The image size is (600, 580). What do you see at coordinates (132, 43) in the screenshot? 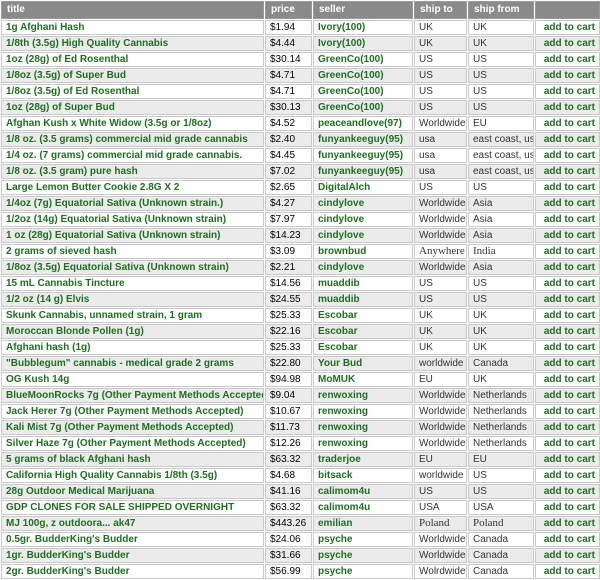
I see `listing-title-link: 1/8th (3.5g) High Quality Cannabis` at bounding box center [132, 43].